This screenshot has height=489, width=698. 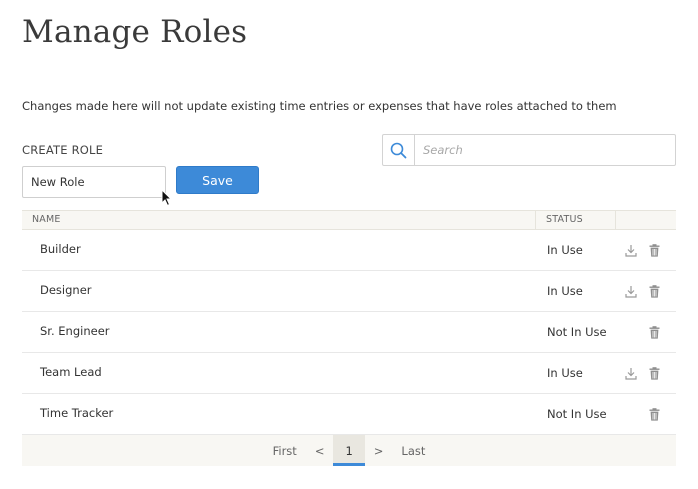 I want to click on search-box, so click(x=529, y=150).